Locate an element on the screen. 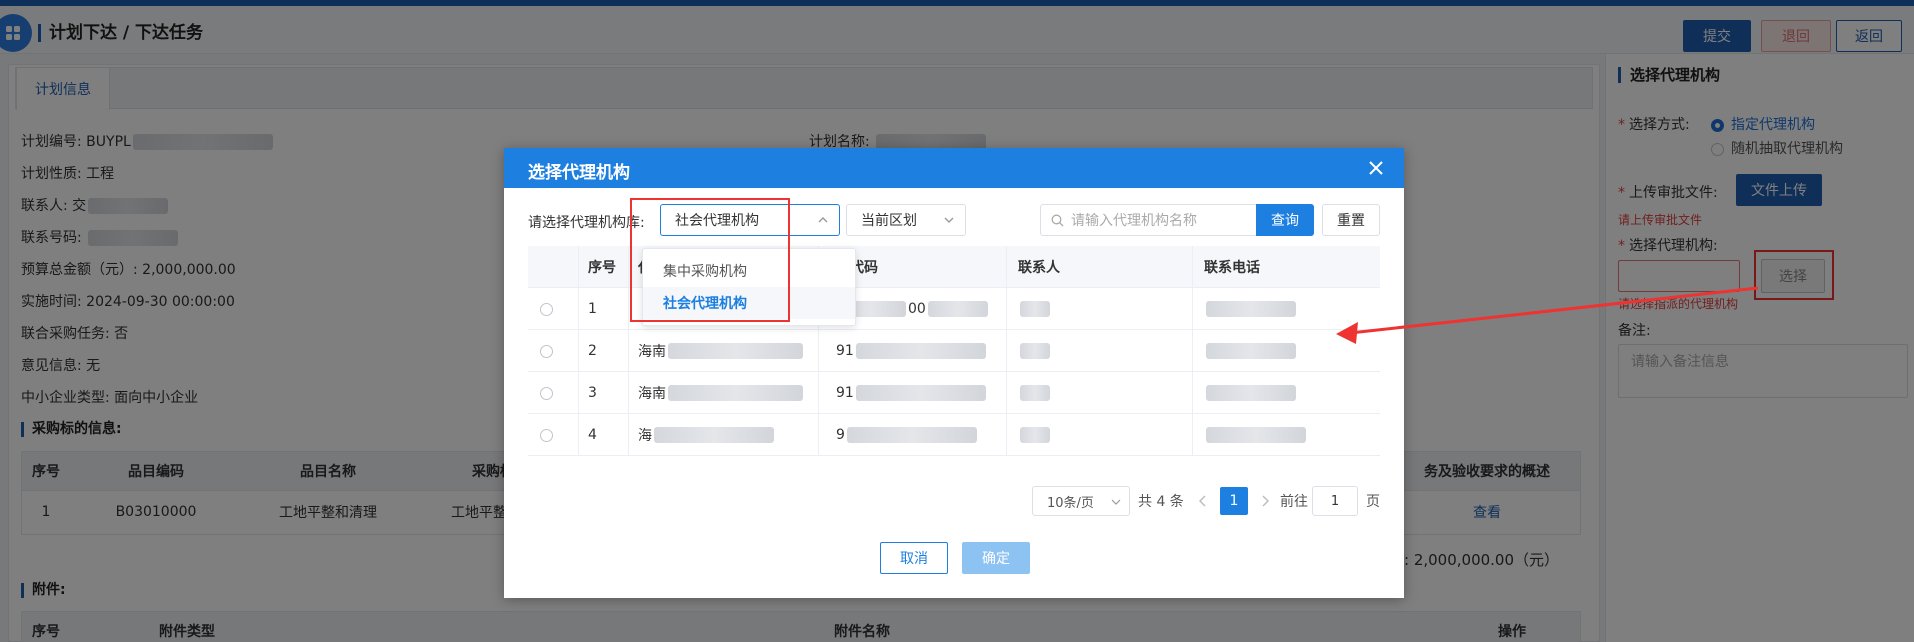 The width and height of the screenshot is (1914, 642). next-page-icon is located at coordinates (1265, 501).